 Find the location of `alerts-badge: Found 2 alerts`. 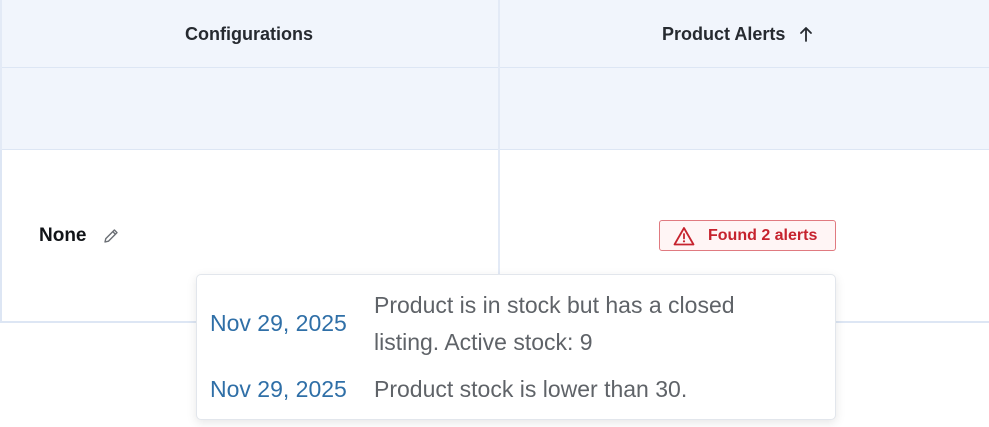

alerts-badge: Found 2 alerts is located at coordinates (747, 235).